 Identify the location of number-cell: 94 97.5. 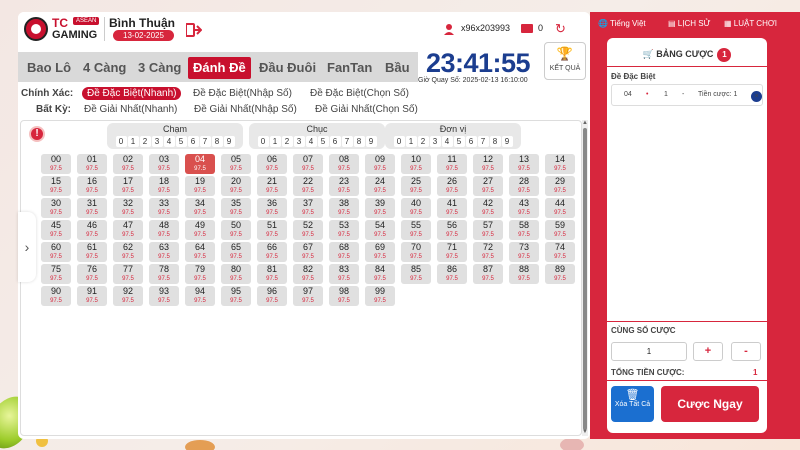
(200, 296).